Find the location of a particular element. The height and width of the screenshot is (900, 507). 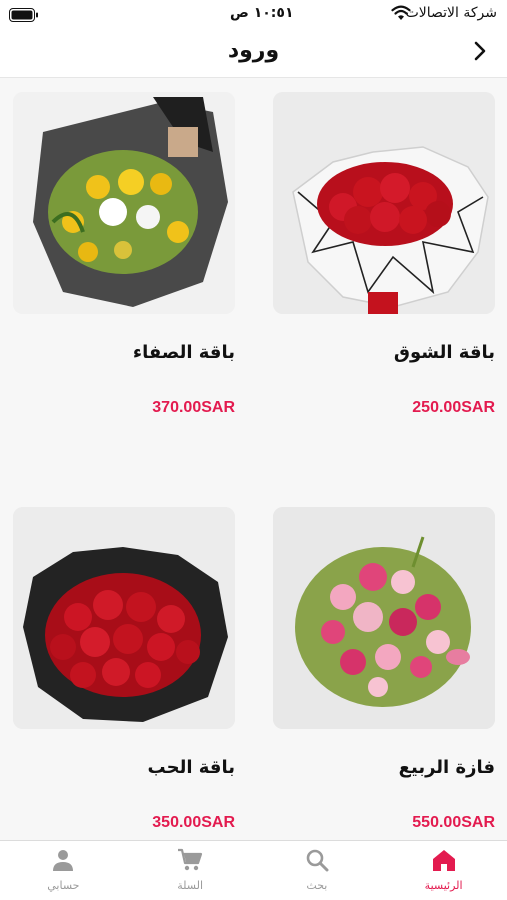

product-price: 370.00SAR is located at coordinates (193, 407).